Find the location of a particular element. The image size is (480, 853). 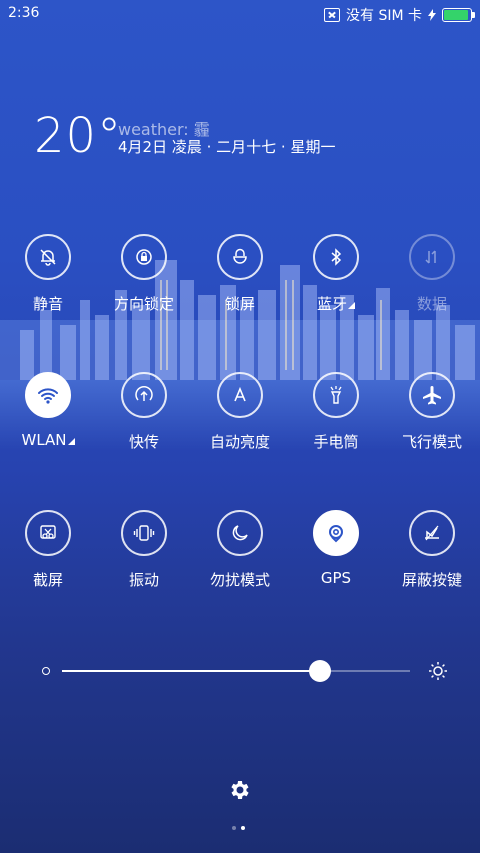

temperature: 20° is located at coordinates (78, 136).